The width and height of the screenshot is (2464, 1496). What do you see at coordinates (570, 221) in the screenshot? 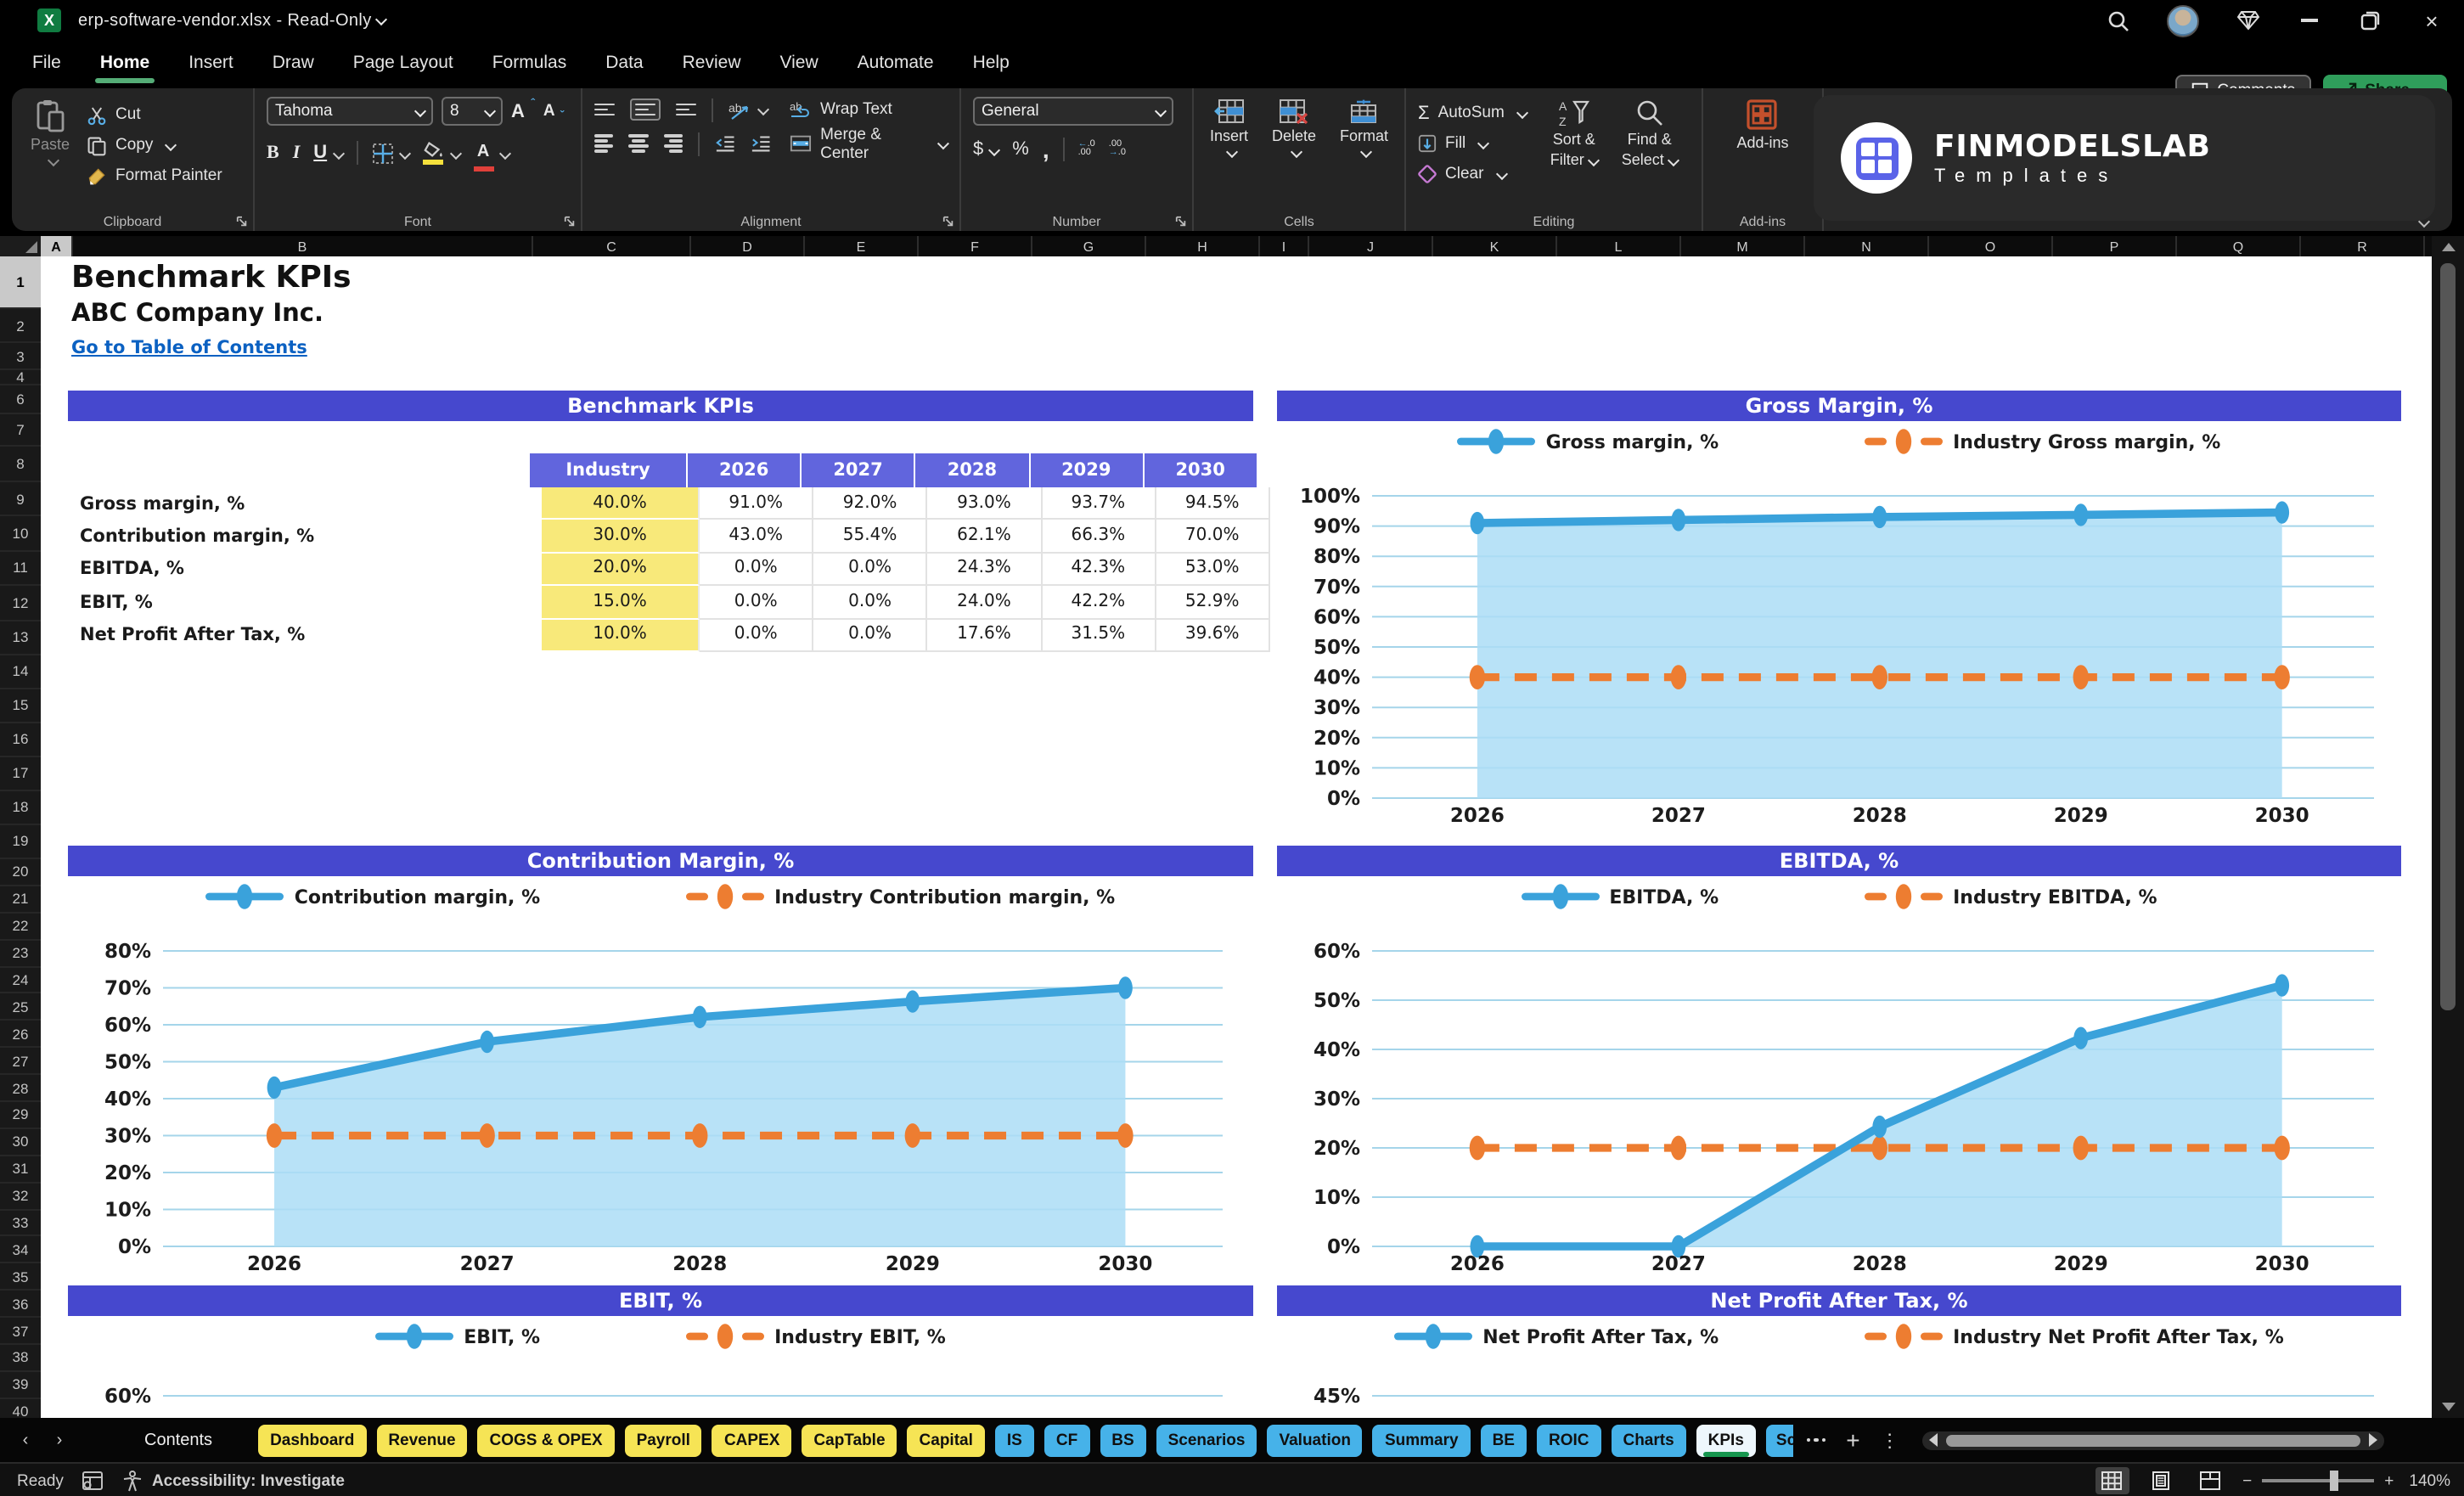
I see `font-dialog-launcher-icon` at bounding box center [570, 221].